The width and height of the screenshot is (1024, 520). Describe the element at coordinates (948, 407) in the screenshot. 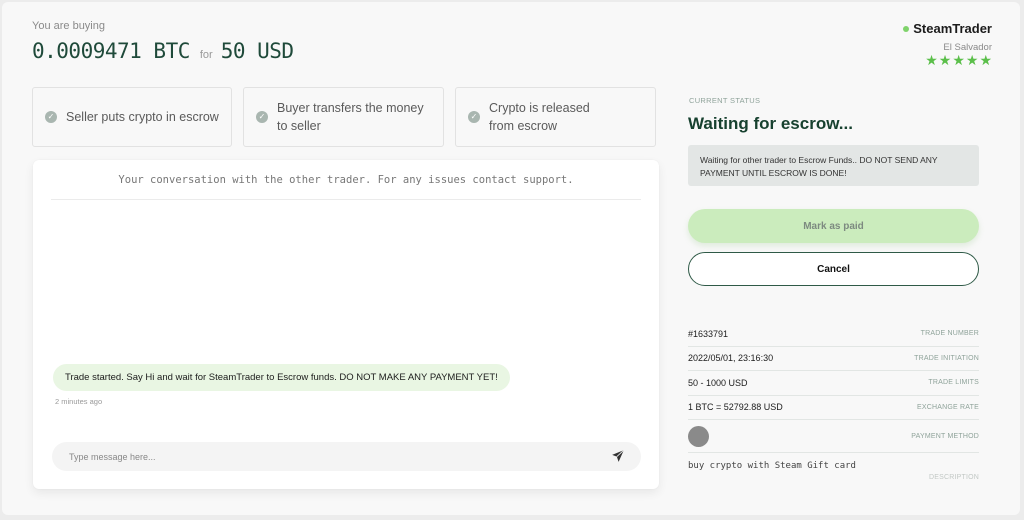

I see `exchange-rate-key: EXCHANGE RATE` at that location.